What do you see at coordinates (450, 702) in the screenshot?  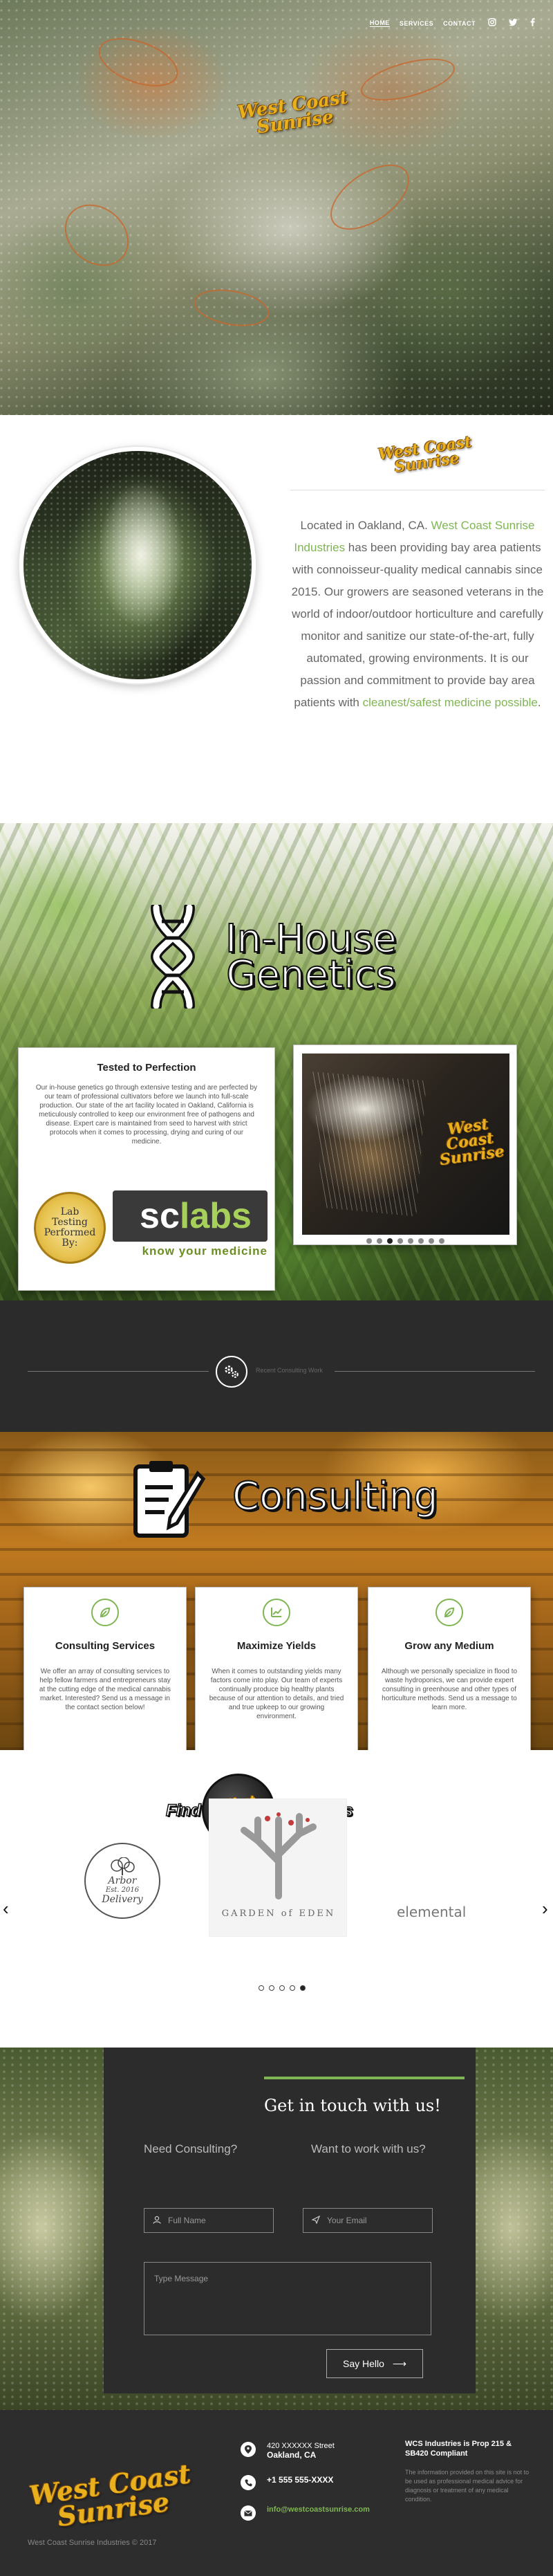 I see `about-highlight: cleanest/safest medicine possible` at bounding box center [450, 702].